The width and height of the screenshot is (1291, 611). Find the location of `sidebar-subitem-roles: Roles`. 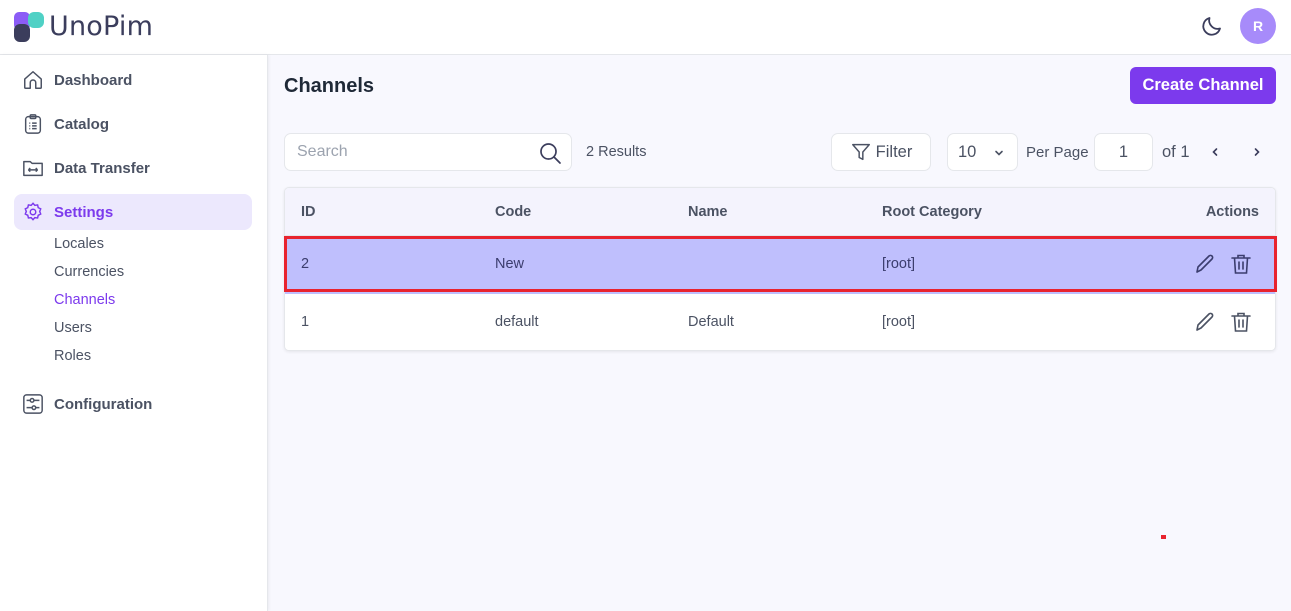

sidebar-subitem-roles: Roles is located at coordinates (72, 356).